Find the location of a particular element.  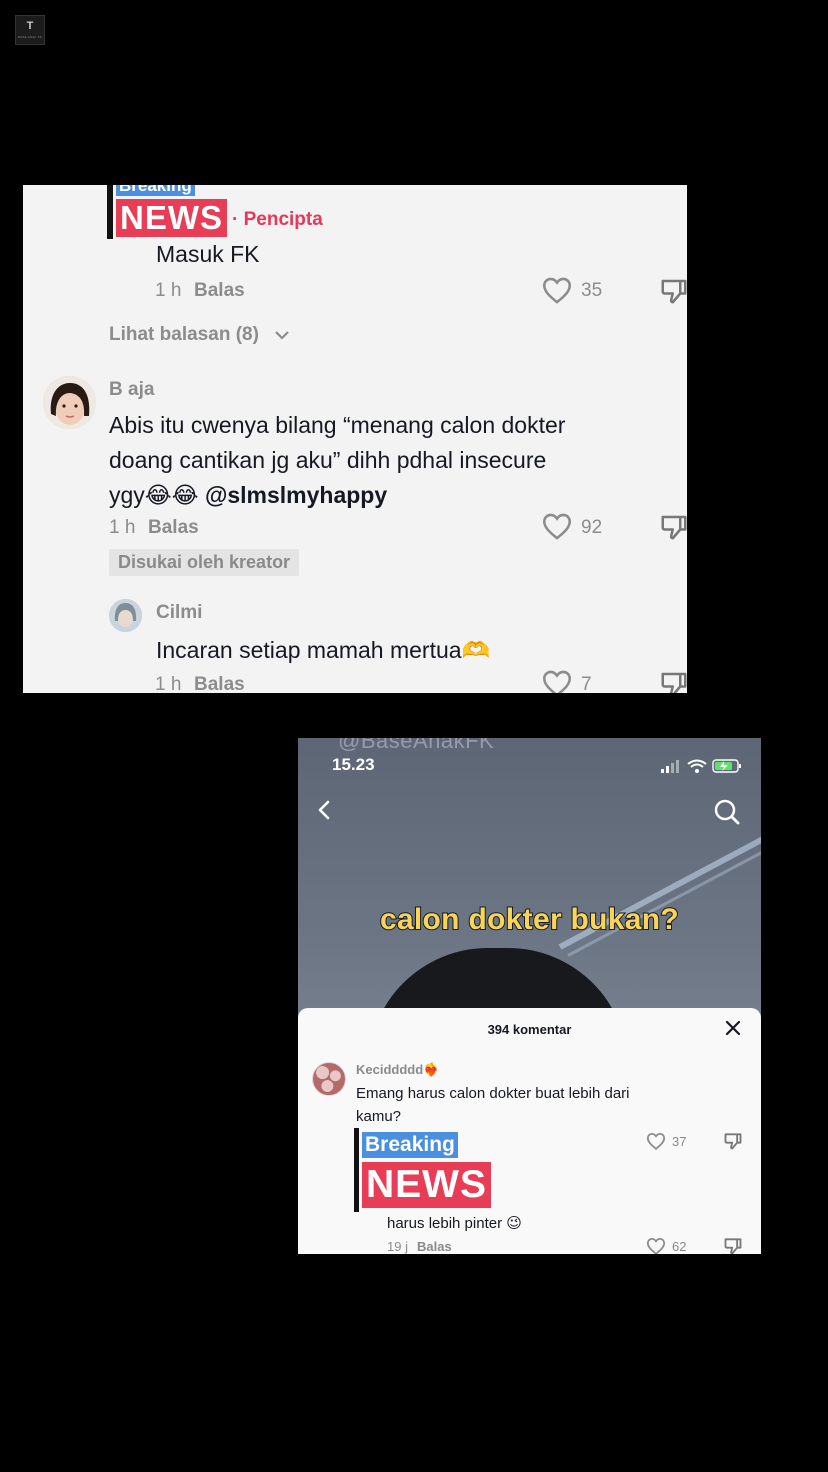

channel-logo-letter: T is located at coordinates (30, 26).